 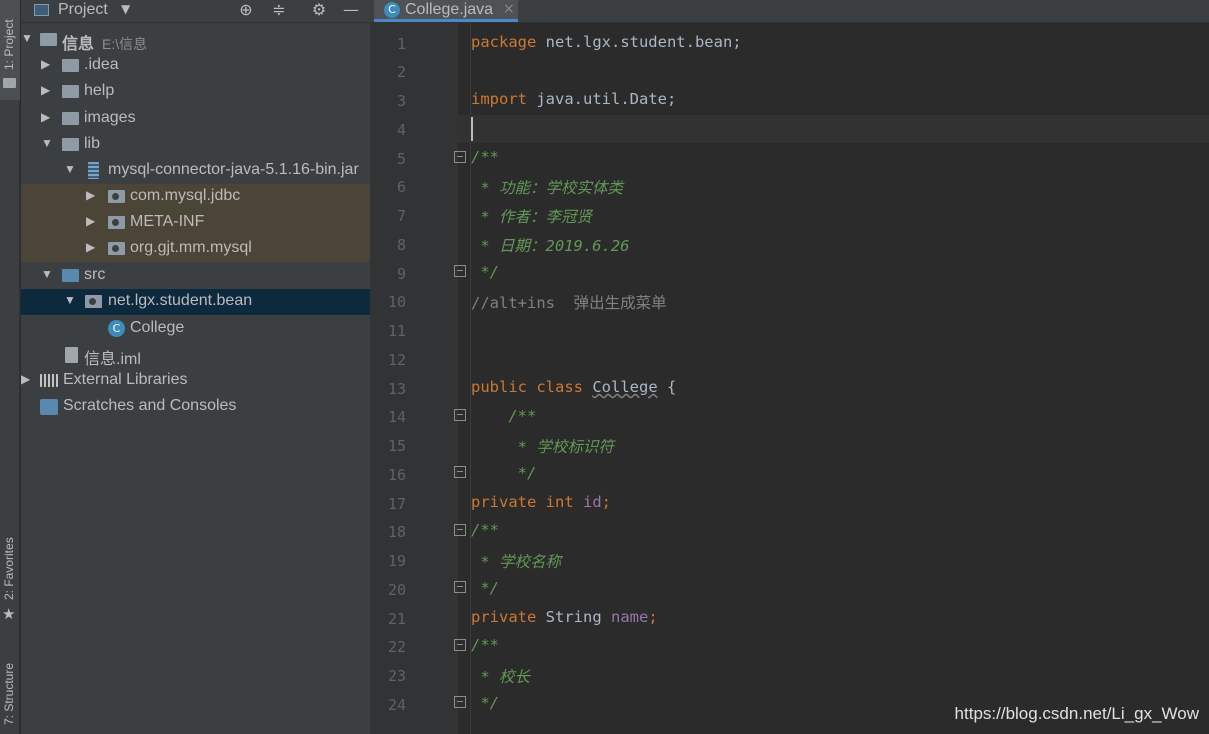 What do you see at coordinates (195, 92) in the screenshot?
I see `tree-item-help: ▶ help` at bounding box center [195, 92].